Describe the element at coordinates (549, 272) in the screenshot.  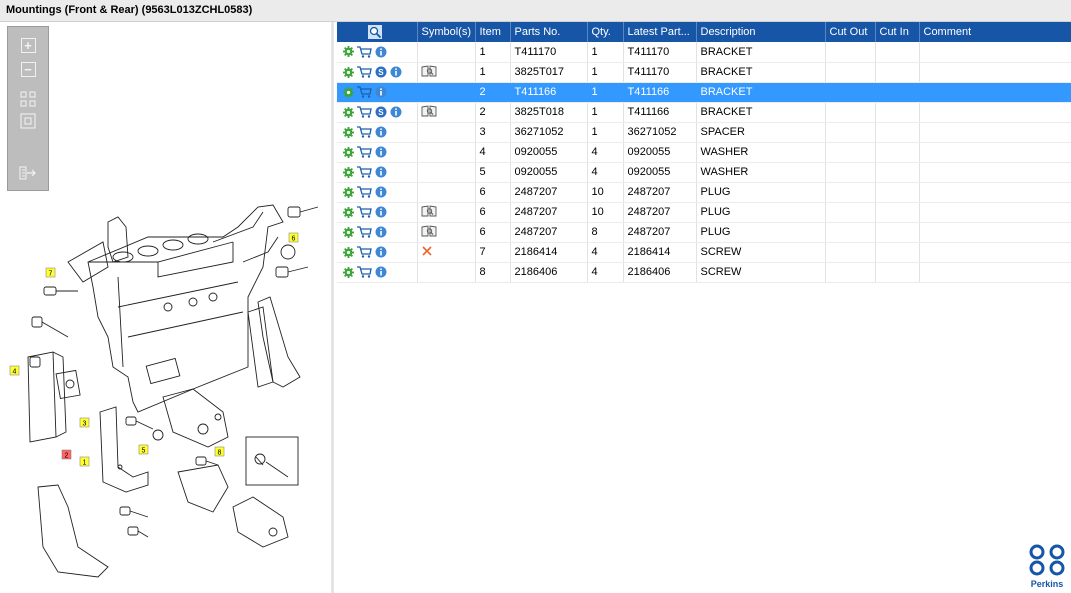
I see `cell-part-no: 2186406` at that location.